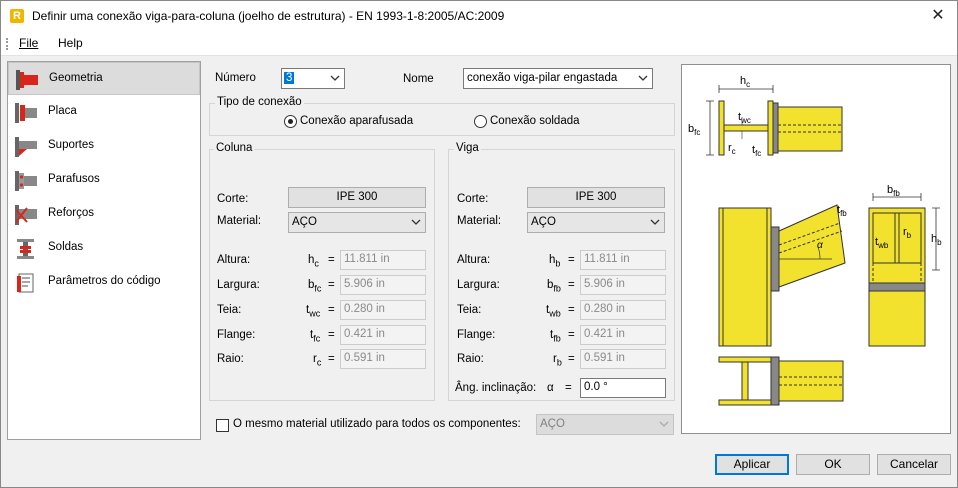 This screenshot has width=958, height=488. I want to click on beam-height-field: 11.811 in, so click(623, 260).